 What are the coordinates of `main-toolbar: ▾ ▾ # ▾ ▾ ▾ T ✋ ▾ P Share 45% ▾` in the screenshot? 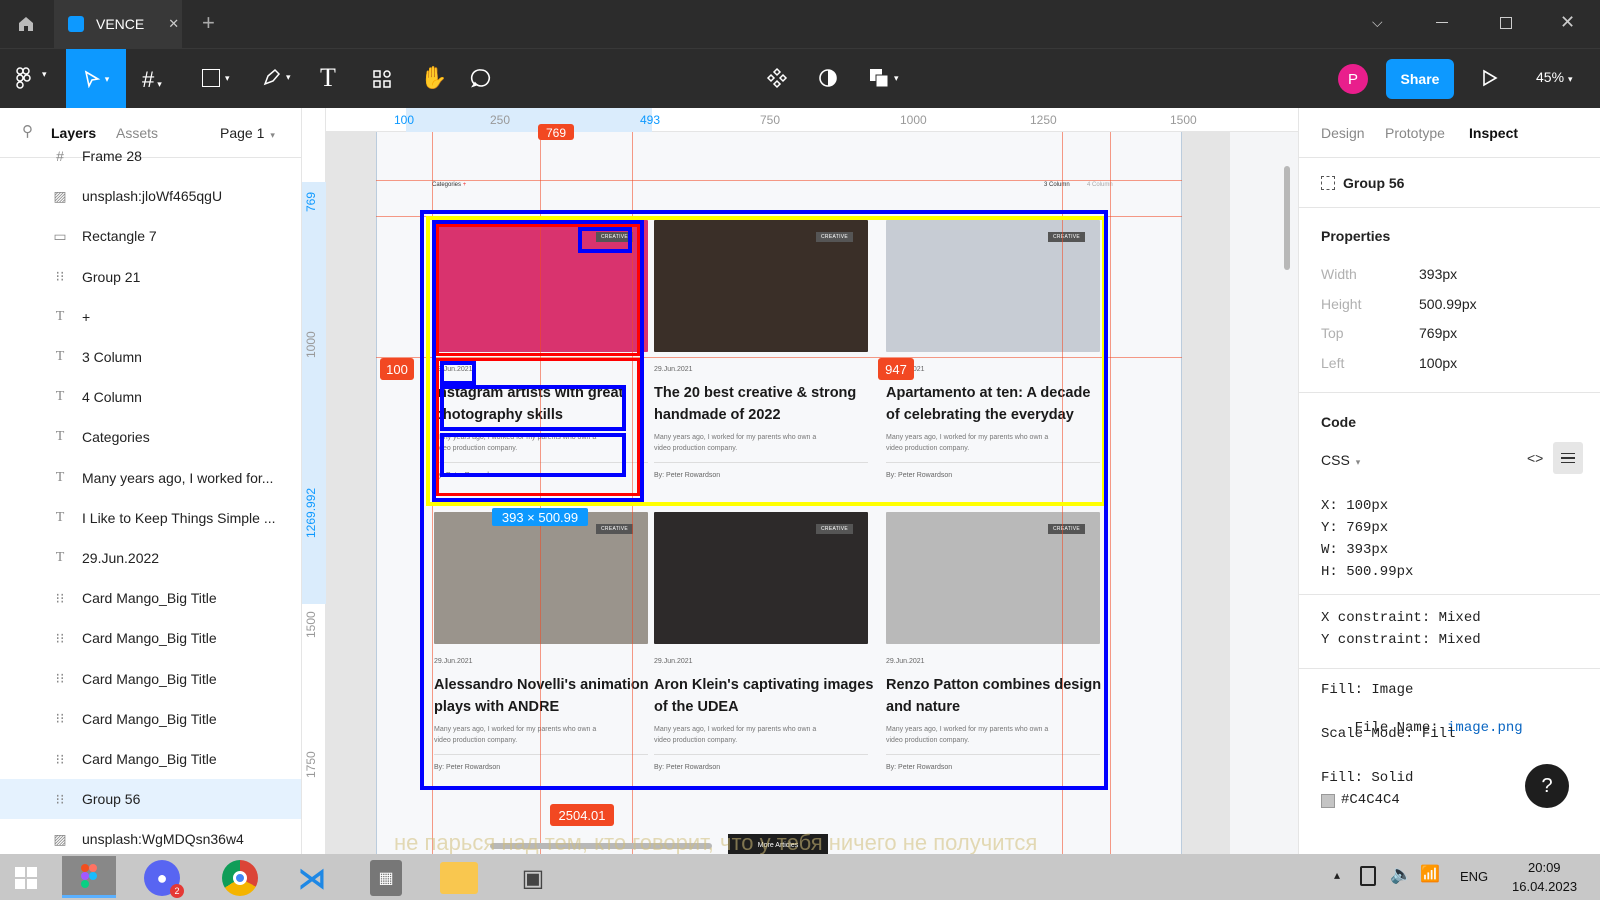 It's located at (800, 78).